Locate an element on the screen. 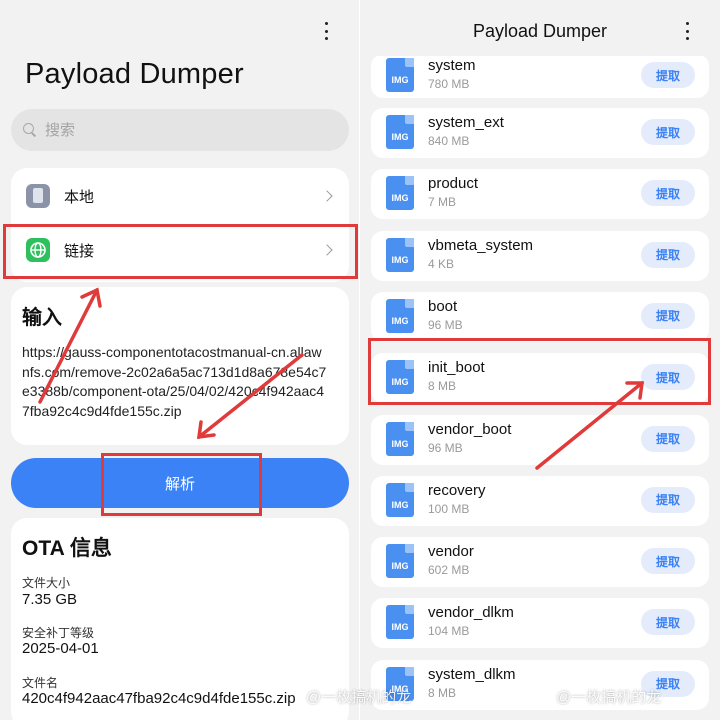 This screenshot has height=720, width=720. file-item-system-ext: IMG system_ext 840 MB 提取 is located at coordinates (540, 133).